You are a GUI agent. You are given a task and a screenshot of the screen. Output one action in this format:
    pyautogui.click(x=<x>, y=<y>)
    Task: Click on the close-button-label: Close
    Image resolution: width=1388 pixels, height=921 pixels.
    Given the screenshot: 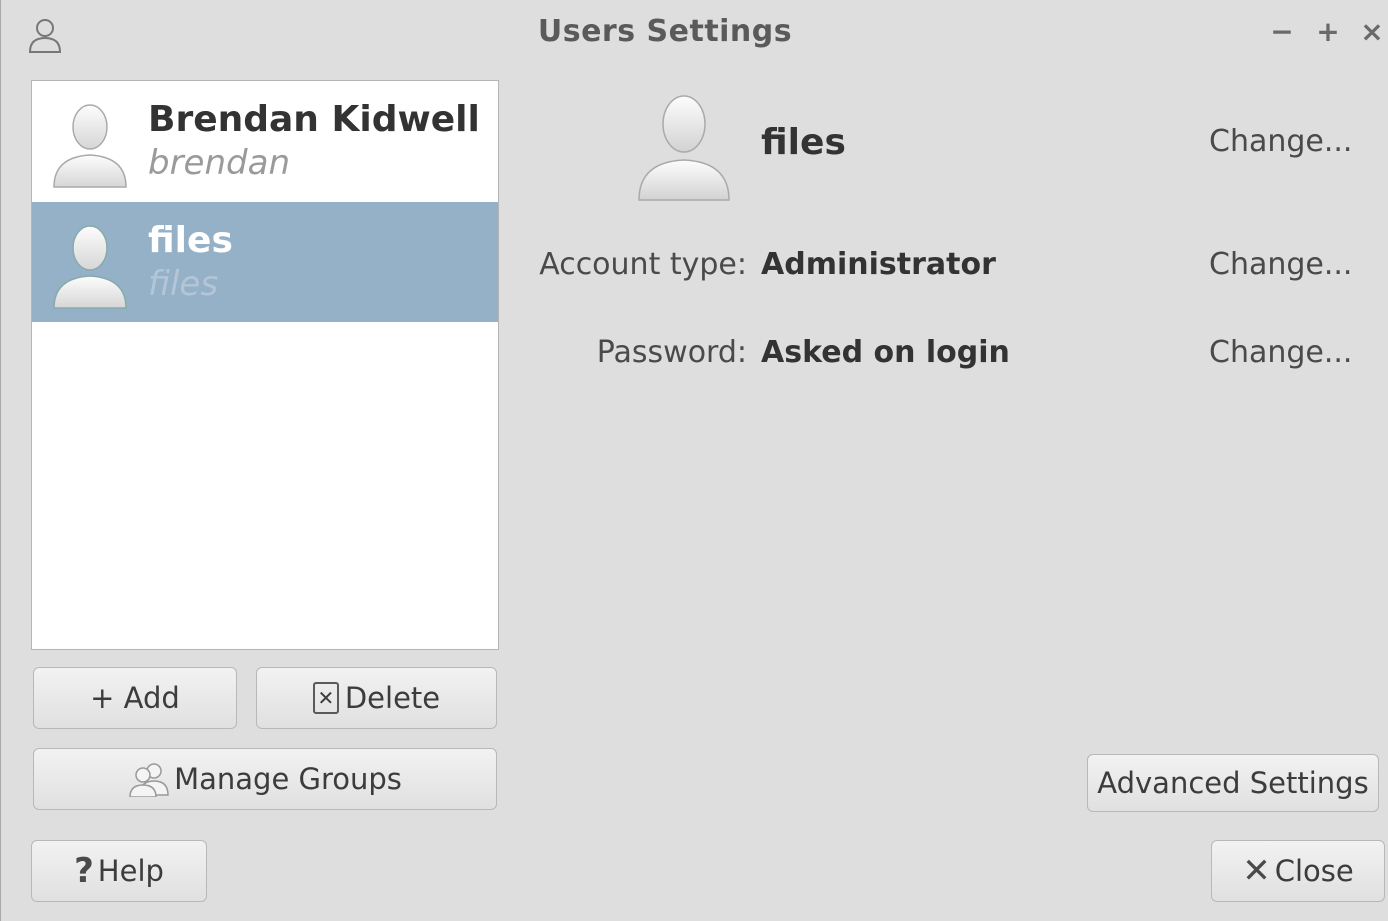 What is the action you would take?
    pyautogui.click(x=1314, y=871)
    